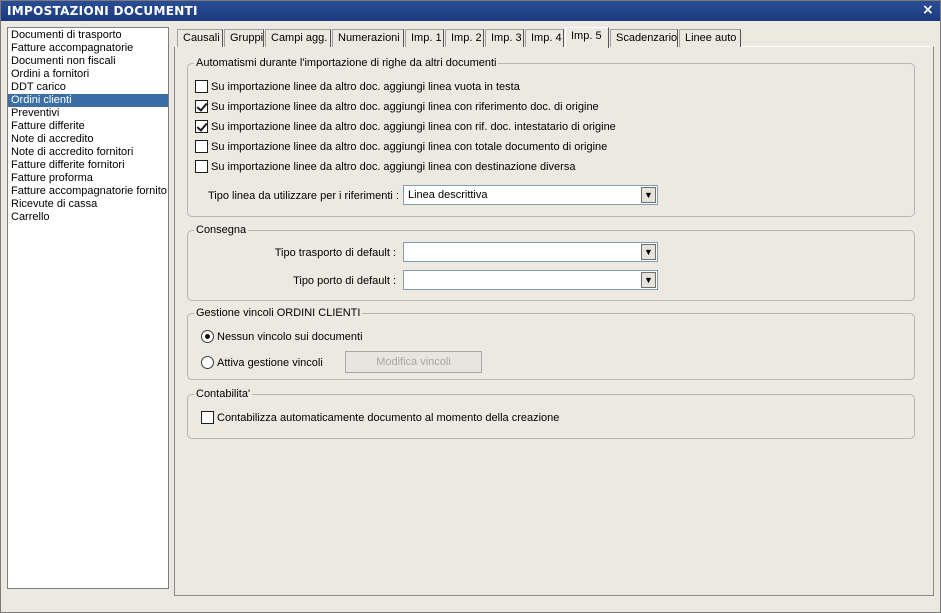 Image resolution: width=941 pixels, height=613 pixels. I want to click on ref-type-select: Linea descrittiva ▼, so click(530, 195).